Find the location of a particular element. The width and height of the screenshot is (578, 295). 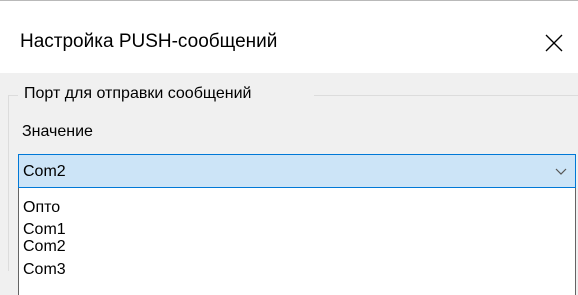

port-select: Com2 is located at coordinates (297, 171).